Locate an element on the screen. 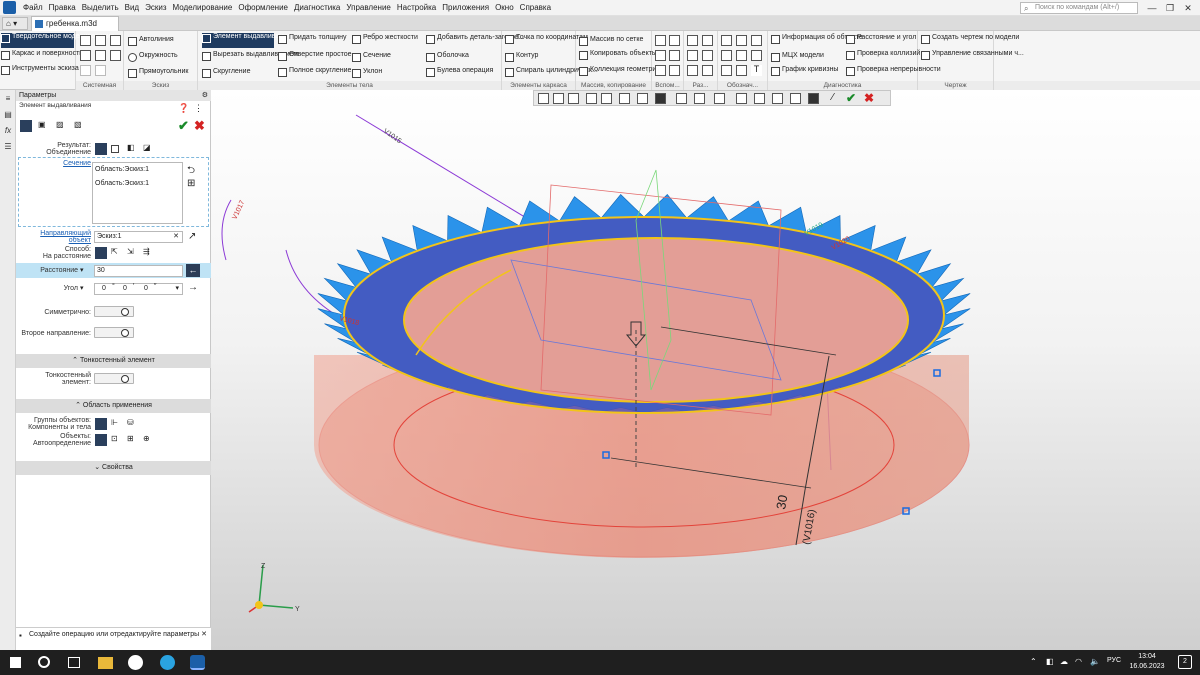 This screenshot has width=1200, height=675. shell-button: Оболочка is located at coordinates (447, 57).